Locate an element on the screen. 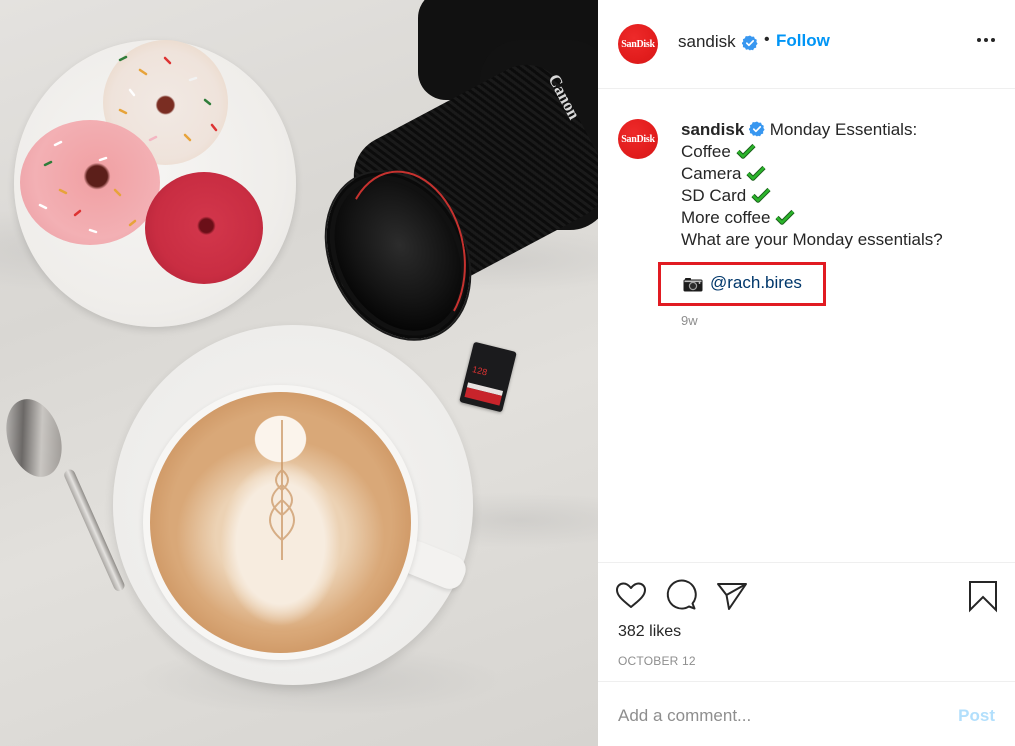  caption-item-text: Camera is located at coordinates (711, 173).